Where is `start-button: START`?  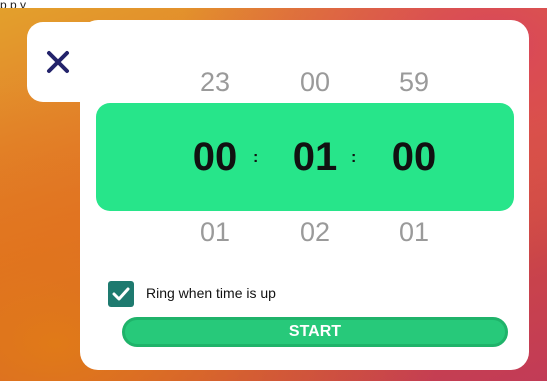 start-button: START is located at coordinates (315, 332).